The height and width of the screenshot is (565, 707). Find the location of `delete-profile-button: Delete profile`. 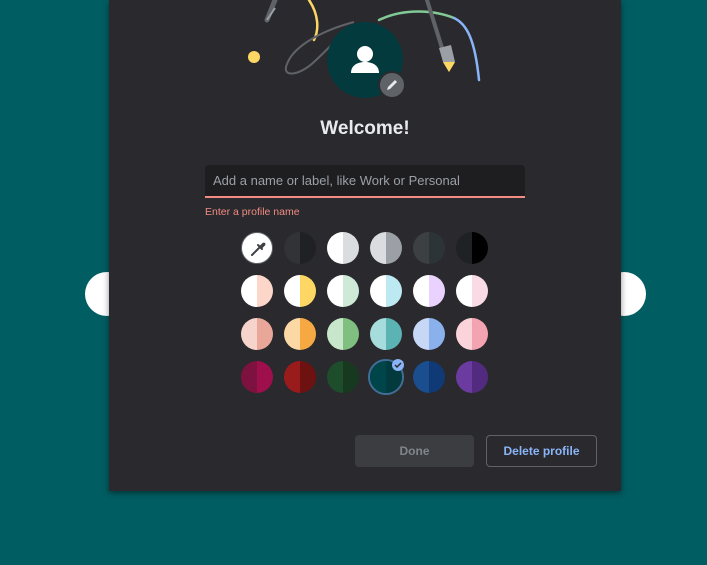

delete-profile-button: Delete profile is located at coordinates (541, 451).